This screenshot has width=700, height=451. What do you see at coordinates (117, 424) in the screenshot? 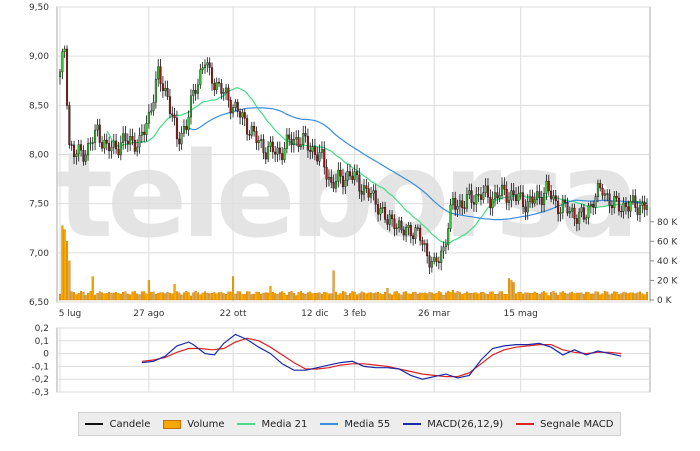
I see `legend-item: Candele` at bounding box center [117, 424].